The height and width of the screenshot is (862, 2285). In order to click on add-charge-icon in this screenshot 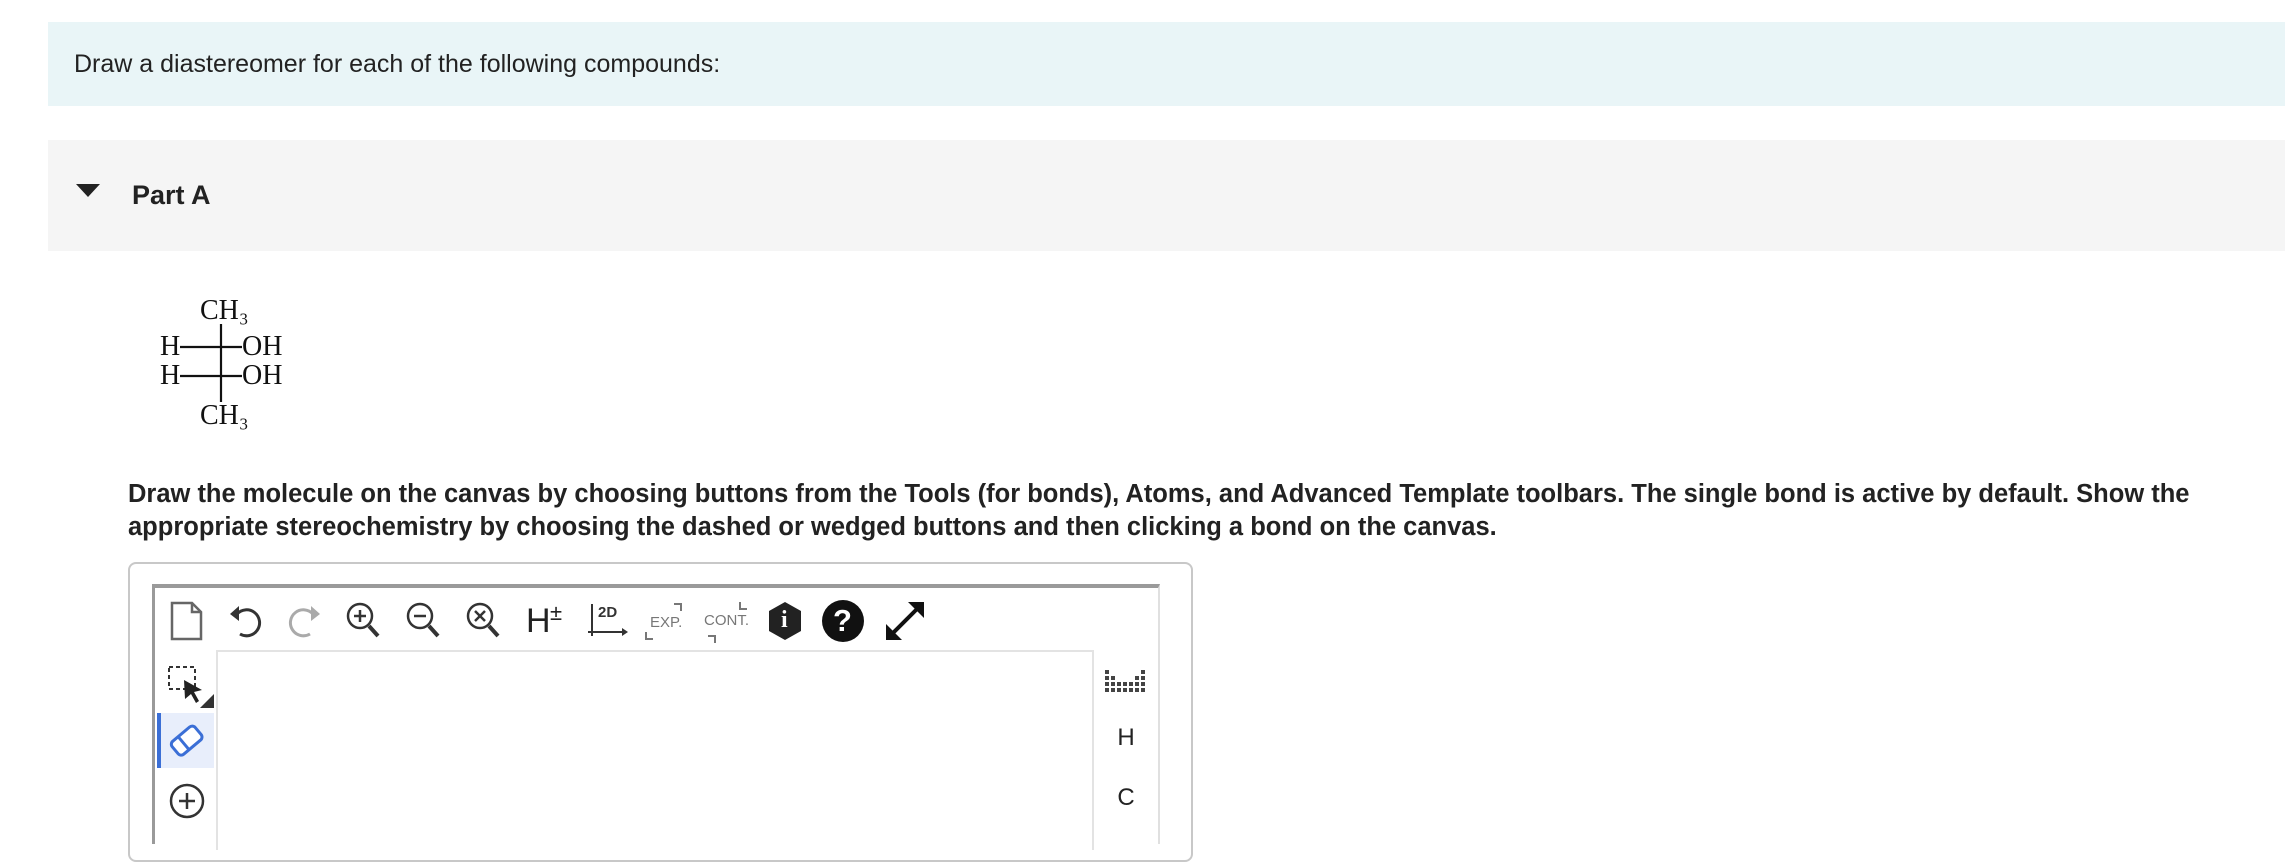, I will do `click(187, 801)`.